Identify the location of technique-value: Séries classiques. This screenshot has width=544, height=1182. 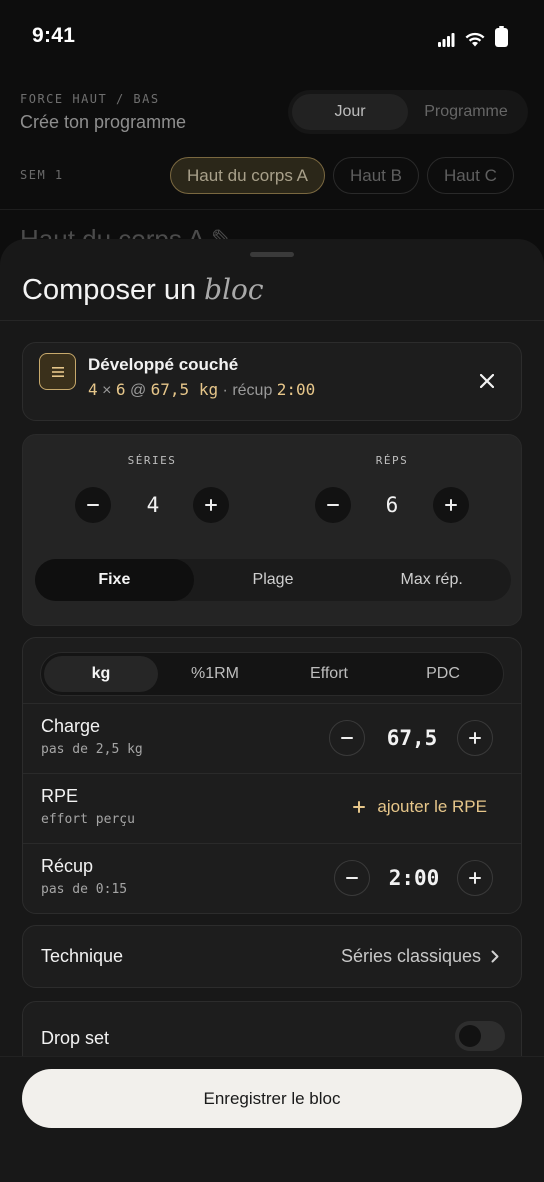
(420, 956).